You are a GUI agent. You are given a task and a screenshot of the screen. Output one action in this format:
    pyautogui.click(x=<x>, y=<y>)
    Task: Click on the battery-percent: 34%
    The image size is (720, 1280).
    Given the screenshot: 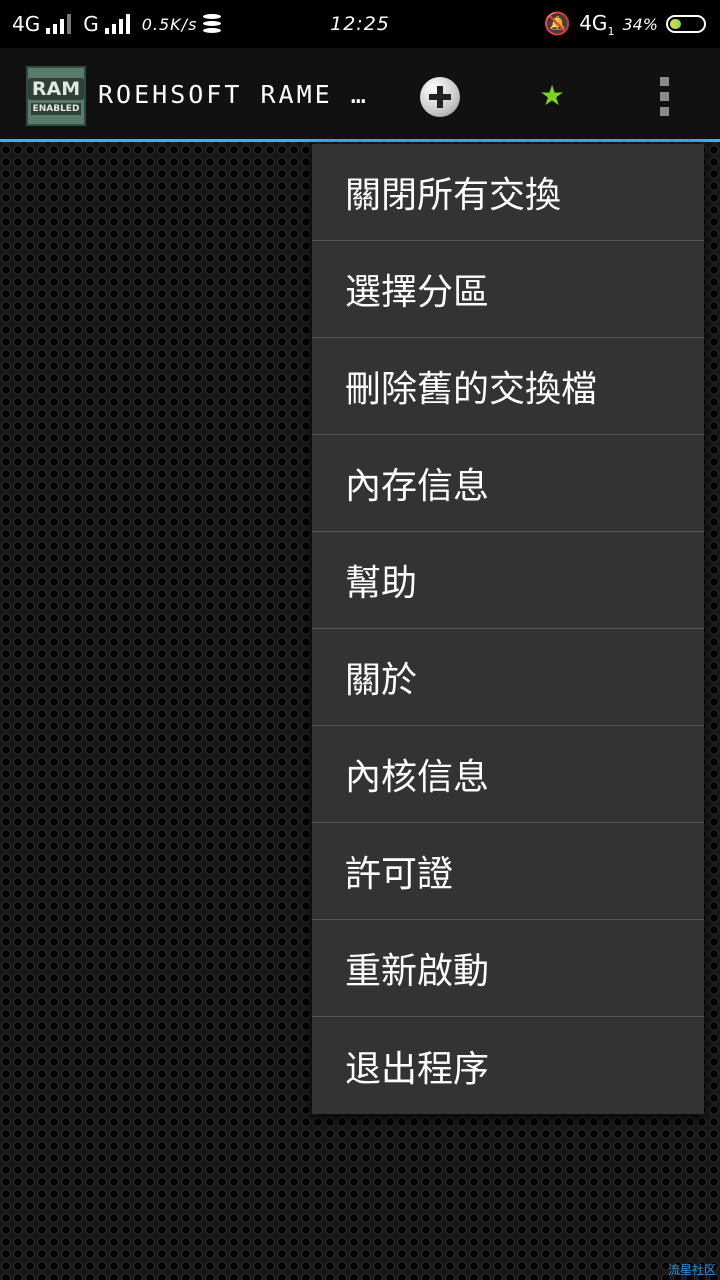 What is the action you would take?
    pyautogui.click(x=640, y=24)
    